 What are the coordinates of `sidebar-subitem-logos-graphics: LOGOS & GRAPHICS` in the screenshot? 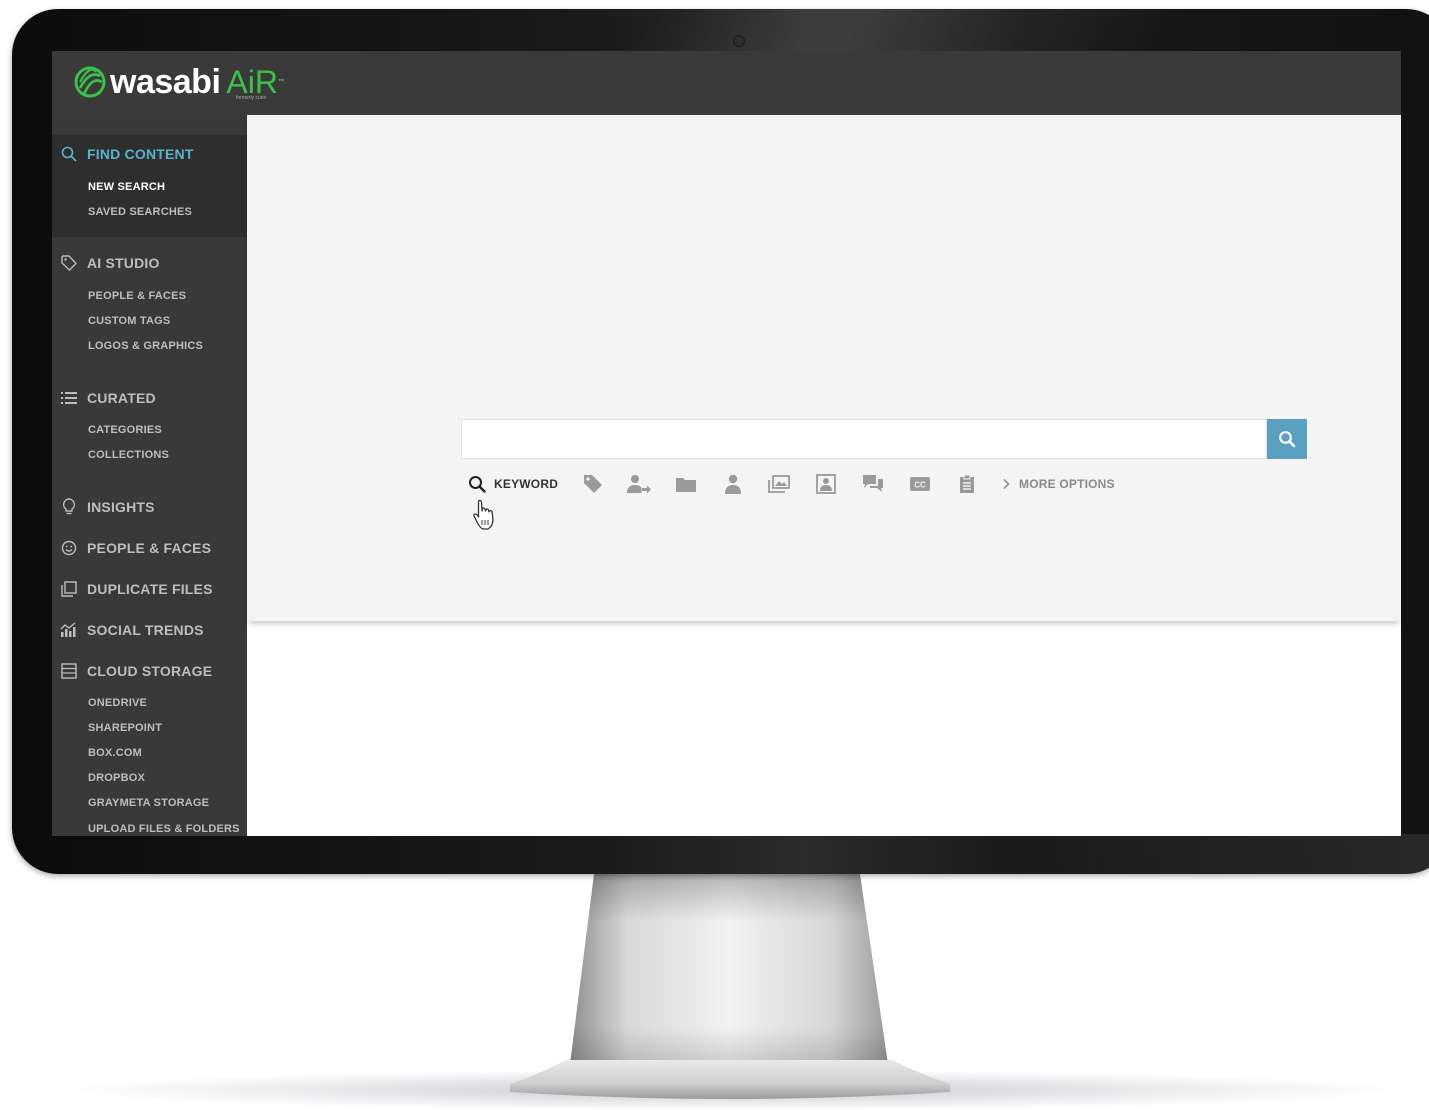 It's located at (145, 346).